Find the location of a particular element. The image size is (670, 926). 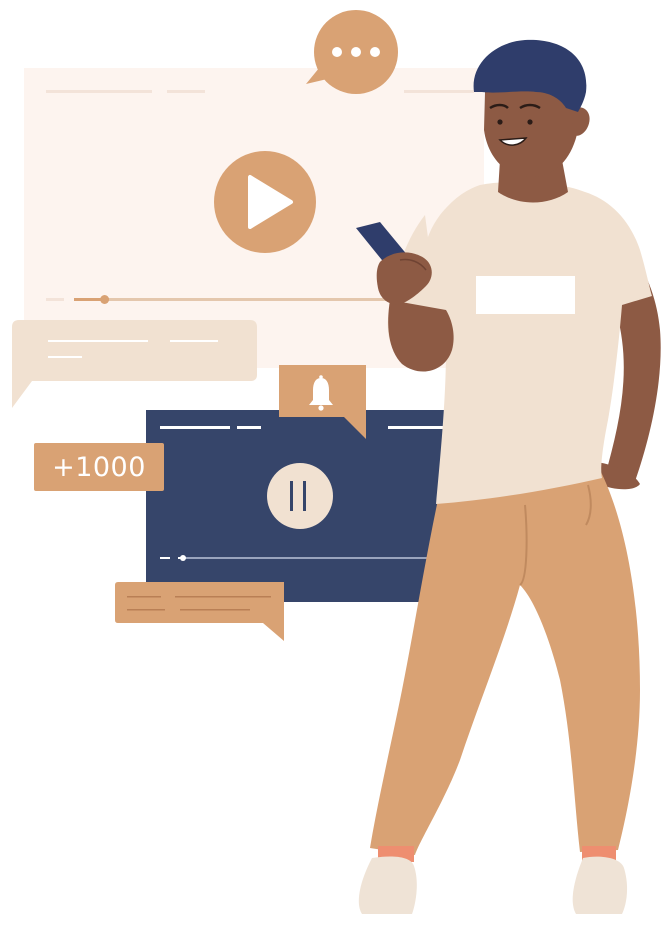

likes-counter-text: +1000 is located at coordinates (99, 467).